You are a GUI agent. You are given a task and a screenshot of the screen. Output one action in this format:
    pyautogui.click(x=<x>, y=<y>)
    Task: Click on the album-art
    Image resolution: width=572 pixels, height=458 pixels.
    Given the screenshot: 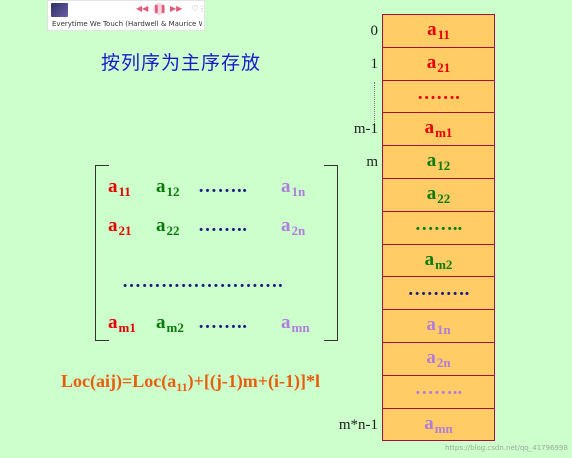 What is the action you would take?
    pyautogui.click(x=59, y=10)
    